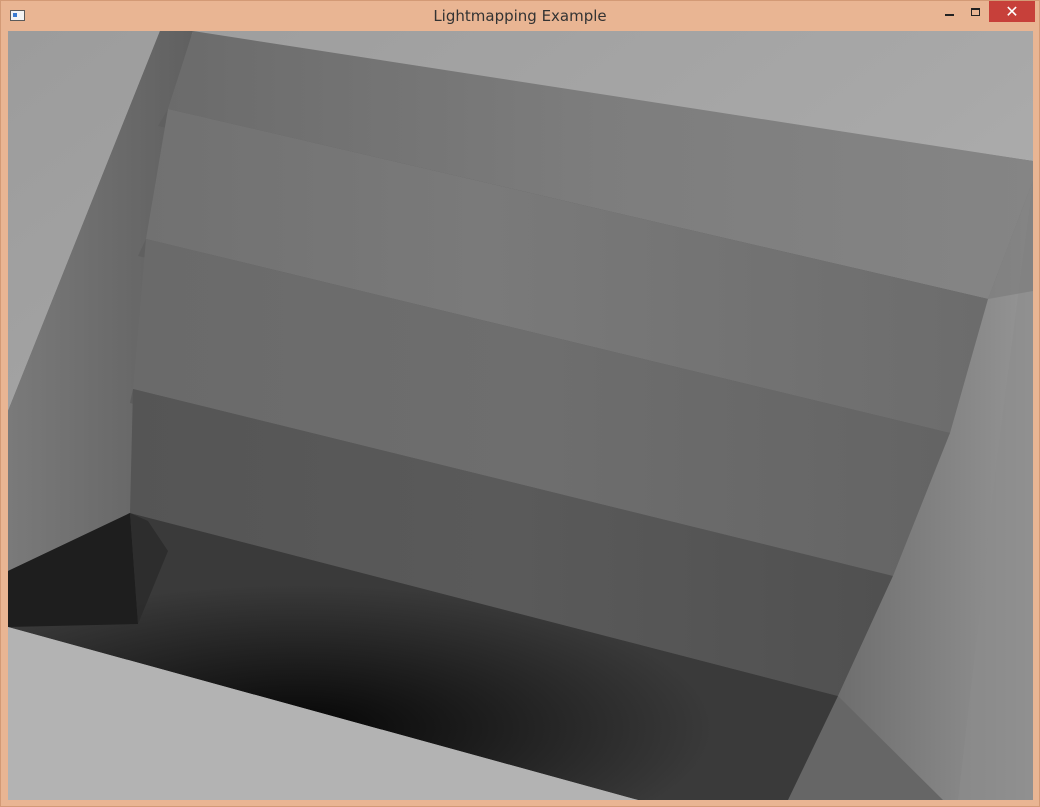 The height and width of the screenshot is (807, 1040). I want to click on maximize-icon, so click(975, 11).